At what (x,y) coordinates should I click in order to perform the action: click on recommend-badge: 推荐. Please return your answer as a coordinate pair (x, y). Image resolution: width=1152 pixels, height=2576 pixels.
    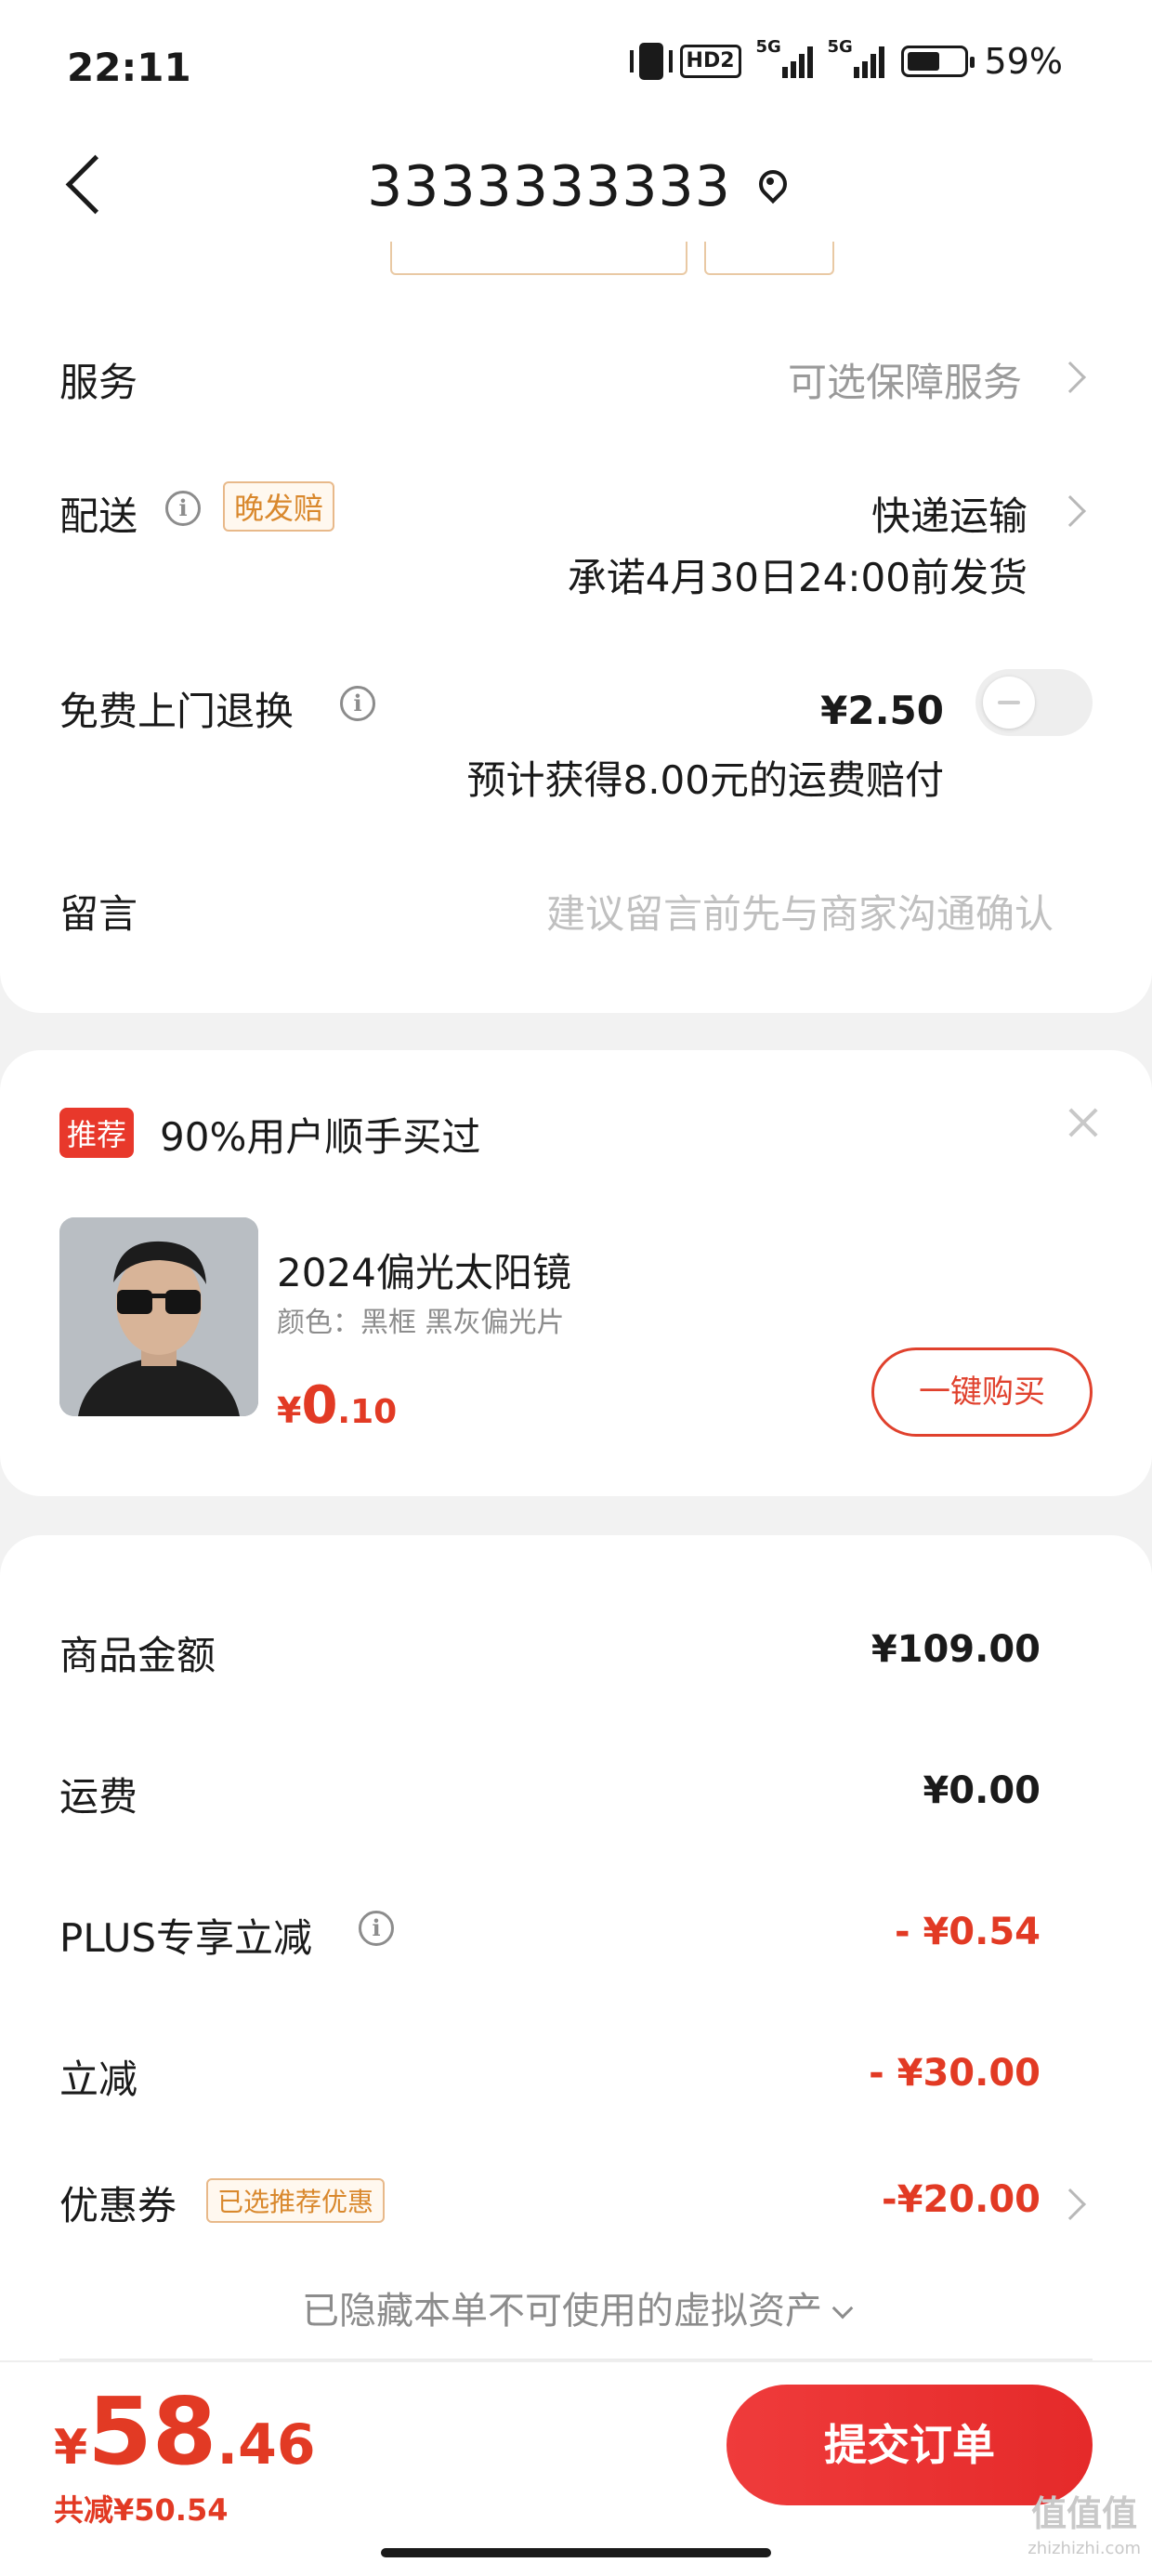
    Looking at the image, I should click on (97, 1133).